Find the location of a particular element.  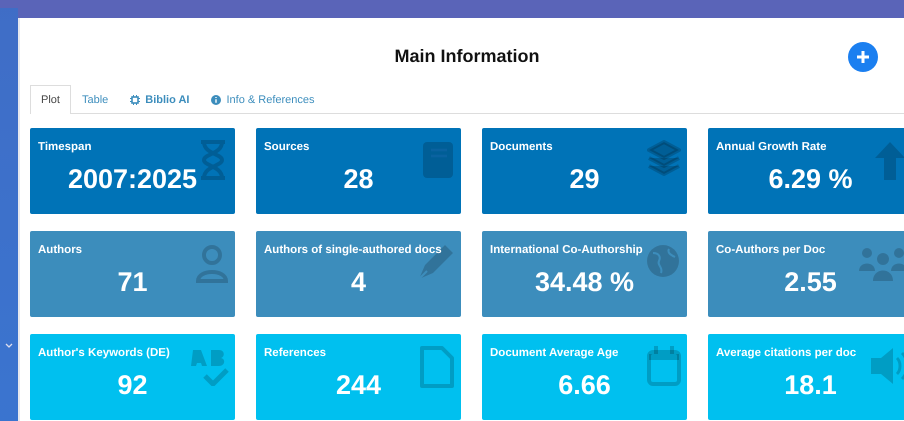

card-value: 6.29 % is located at coordinates (810, 179).